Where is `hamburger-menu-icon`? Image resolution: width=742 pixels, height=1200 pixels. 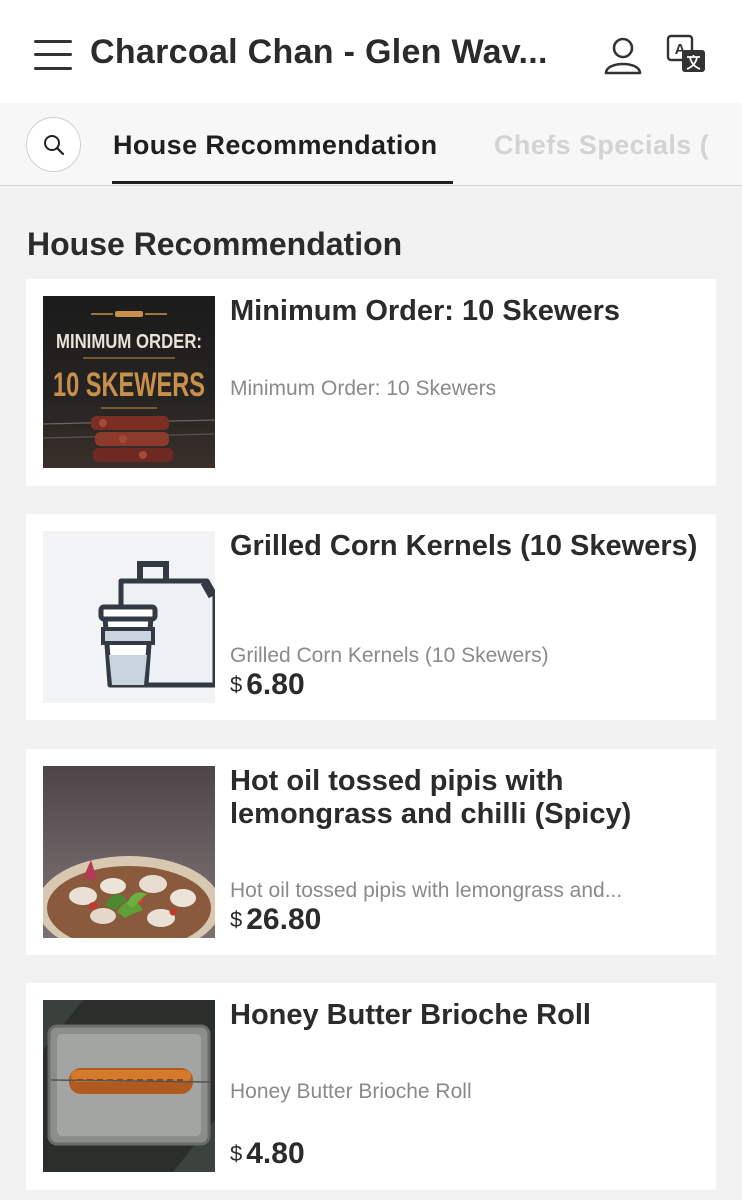 hamburger-menu-icon is located at coordinates (53, 55).